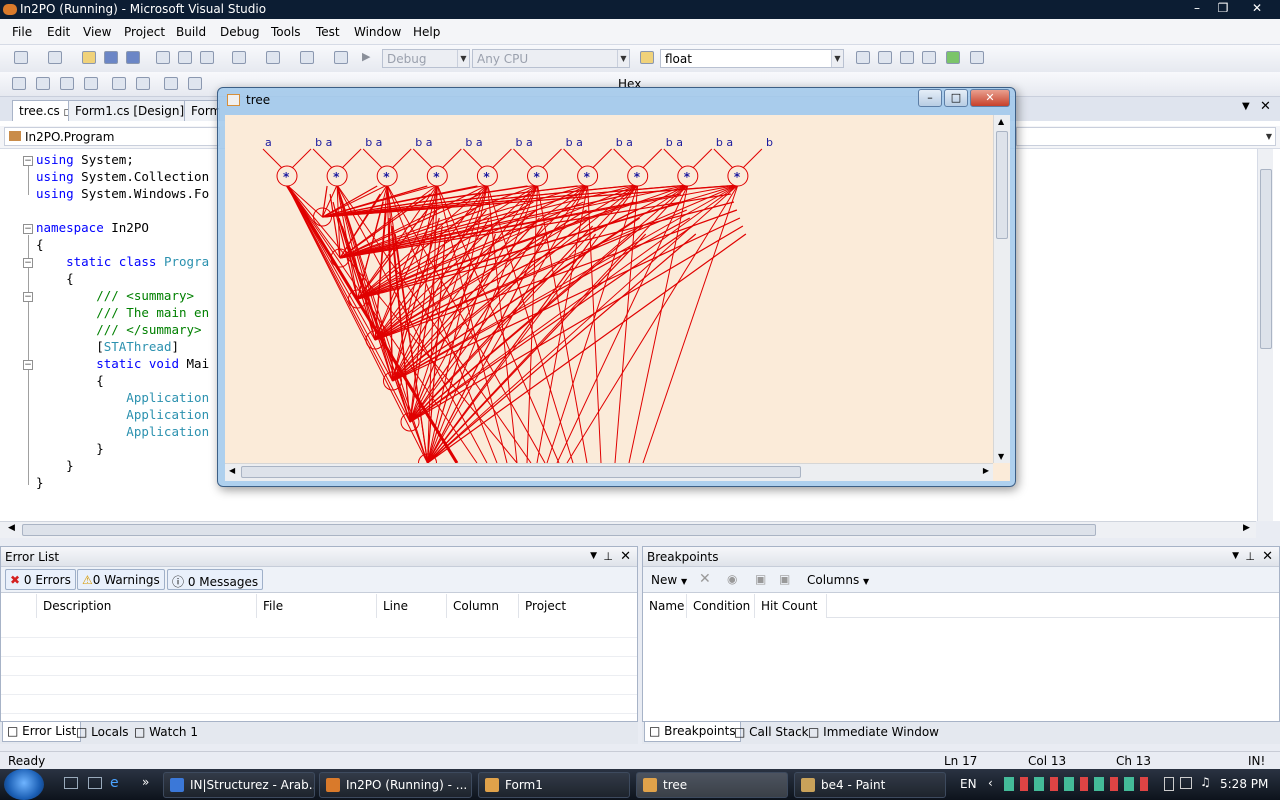 The width and height of the screenshot is (1280, 800). What do you see at coordinates (95, 783) in the screenshot?
I see `switch-windows-icon` at bounding box center [95, 783].